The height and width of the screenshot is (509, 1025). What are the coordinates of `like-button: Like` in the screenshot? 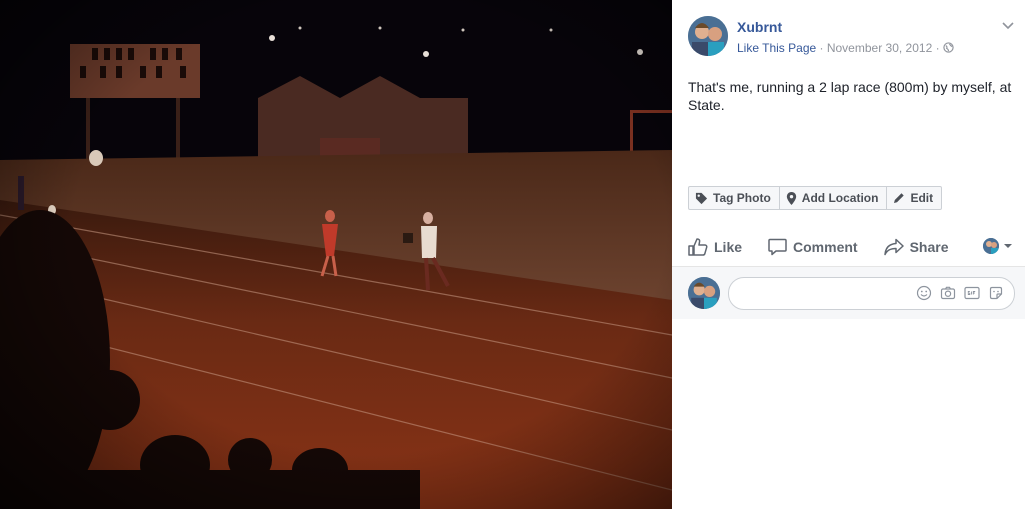 It's located at (715, 247).